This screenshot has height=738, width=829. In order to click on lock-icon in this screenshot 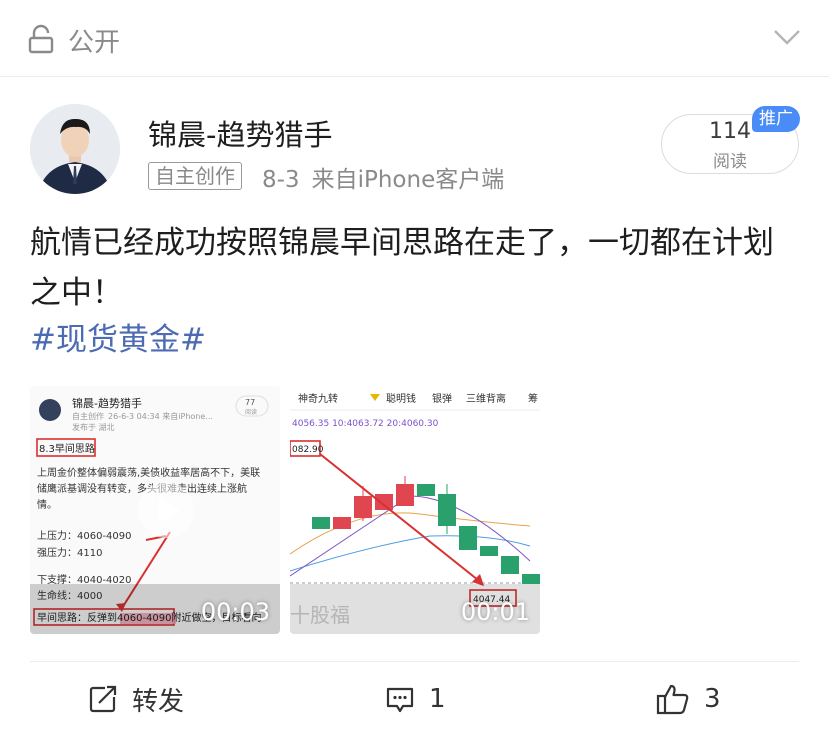, I will do `click(41, 39)`.